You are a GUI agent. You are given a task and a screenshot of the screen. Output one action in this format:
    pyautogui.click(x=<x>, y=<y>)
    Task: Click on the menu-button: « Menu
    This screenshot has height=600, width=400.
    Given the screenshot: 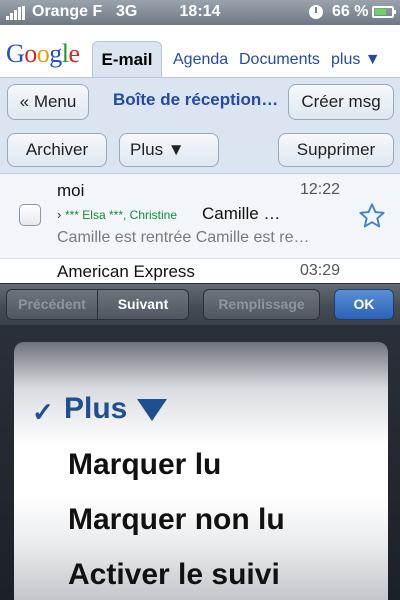 What is the action you would take?
    pyautogui.click(x=48, y=102)
    